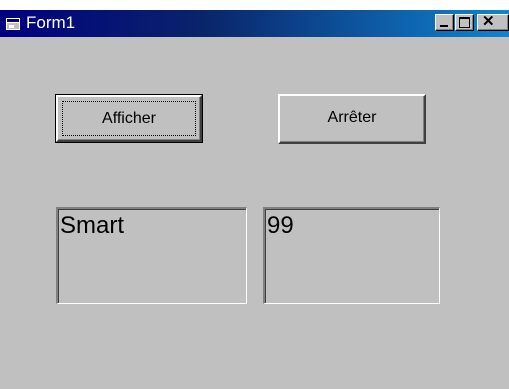 This screenshot has height=389, width=509. I want to click on window-title: Form1, so click(51, 22).